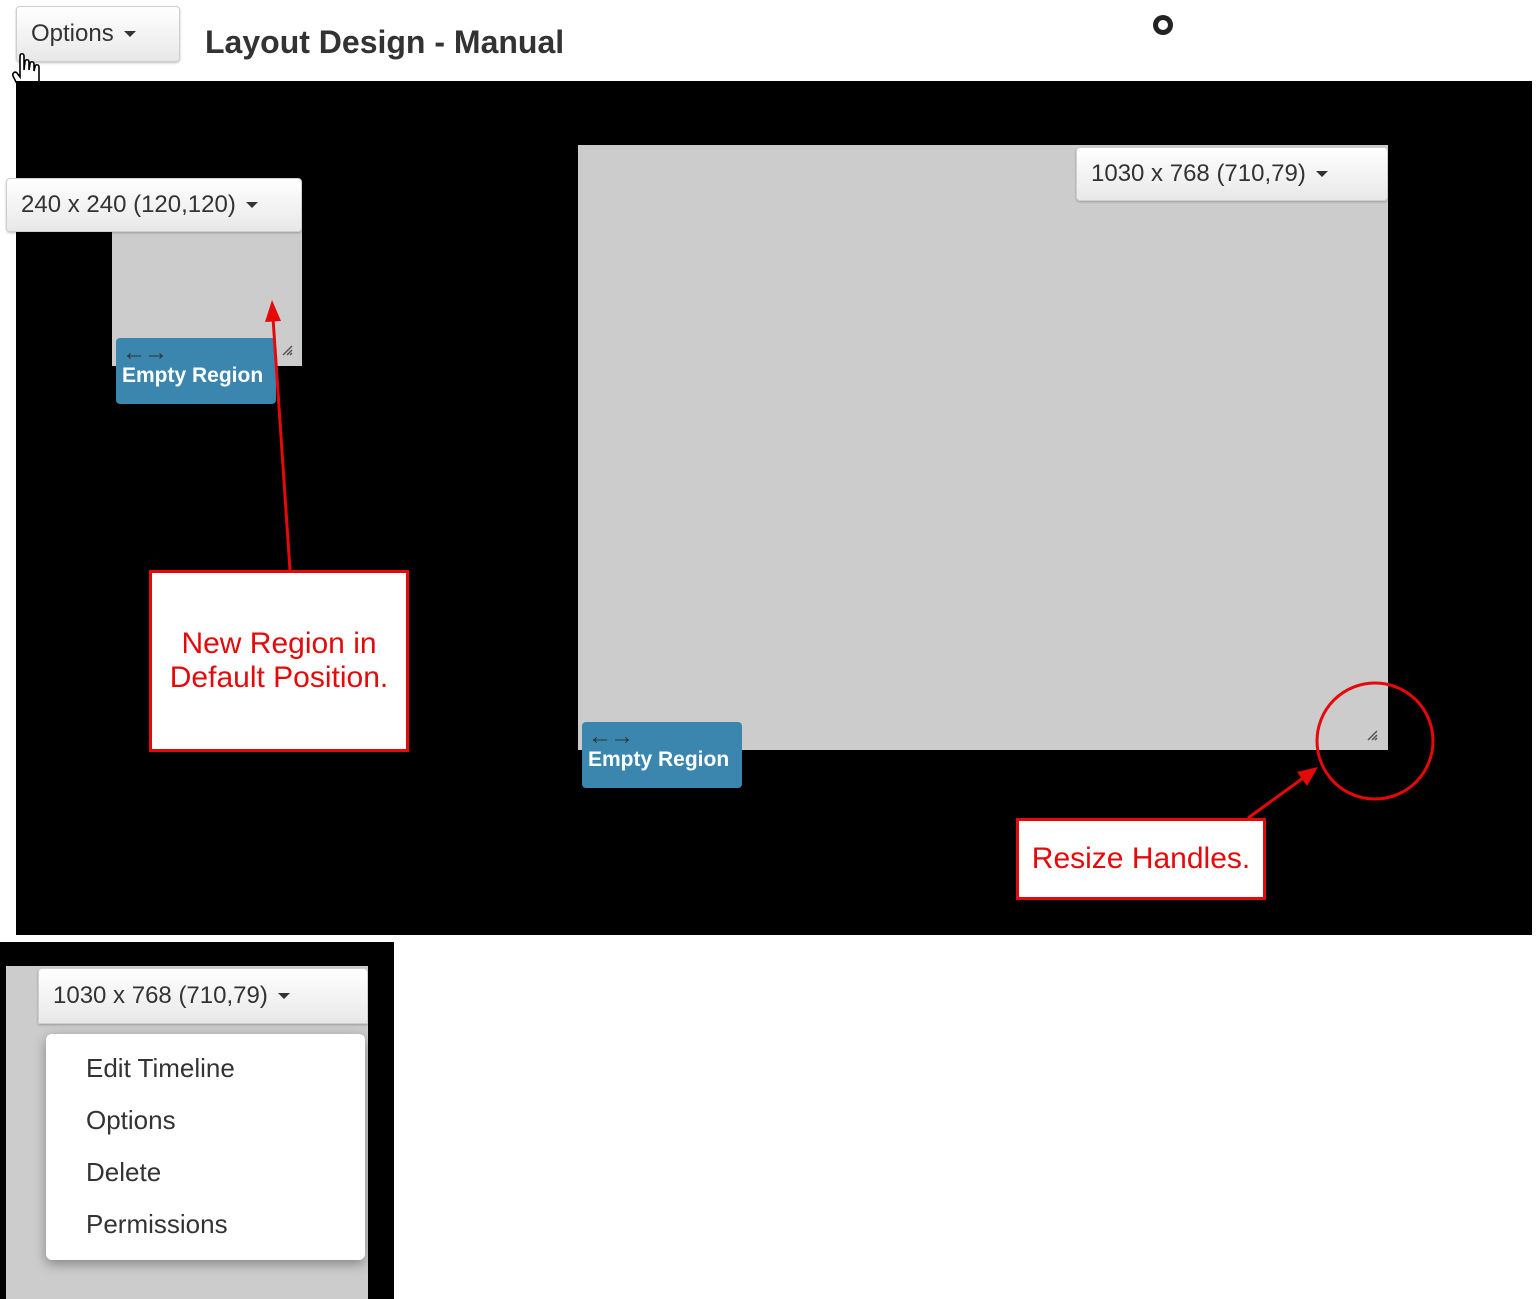  Describe the element at coordinates (205, 1224) in the screenshot. I see `menu-item-permissions: Permissions` at that location.